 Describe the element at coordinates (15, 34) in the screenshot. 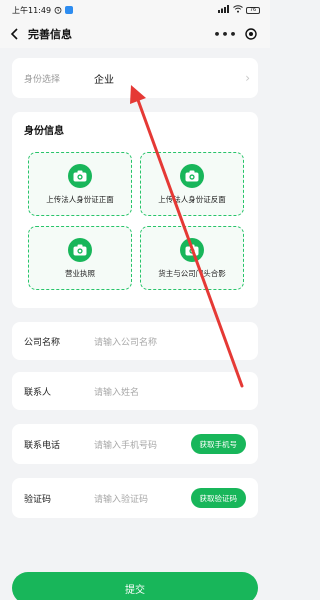

I see `back-icon` at that location.